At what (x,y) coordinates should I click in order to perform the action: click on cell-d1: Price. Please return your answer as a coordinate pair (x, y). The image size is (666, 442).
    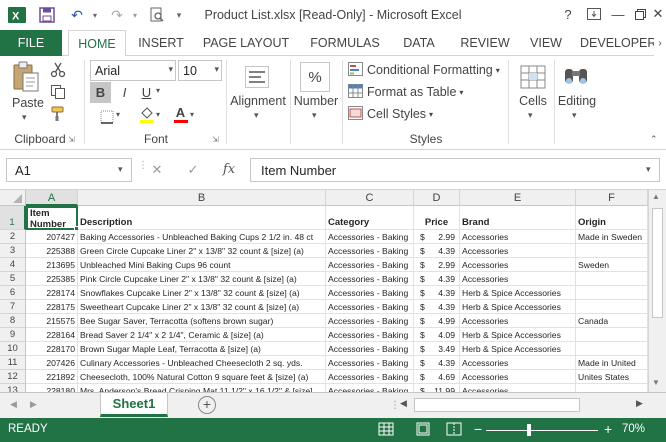
    Looking at the image, I should click on (437, 218).